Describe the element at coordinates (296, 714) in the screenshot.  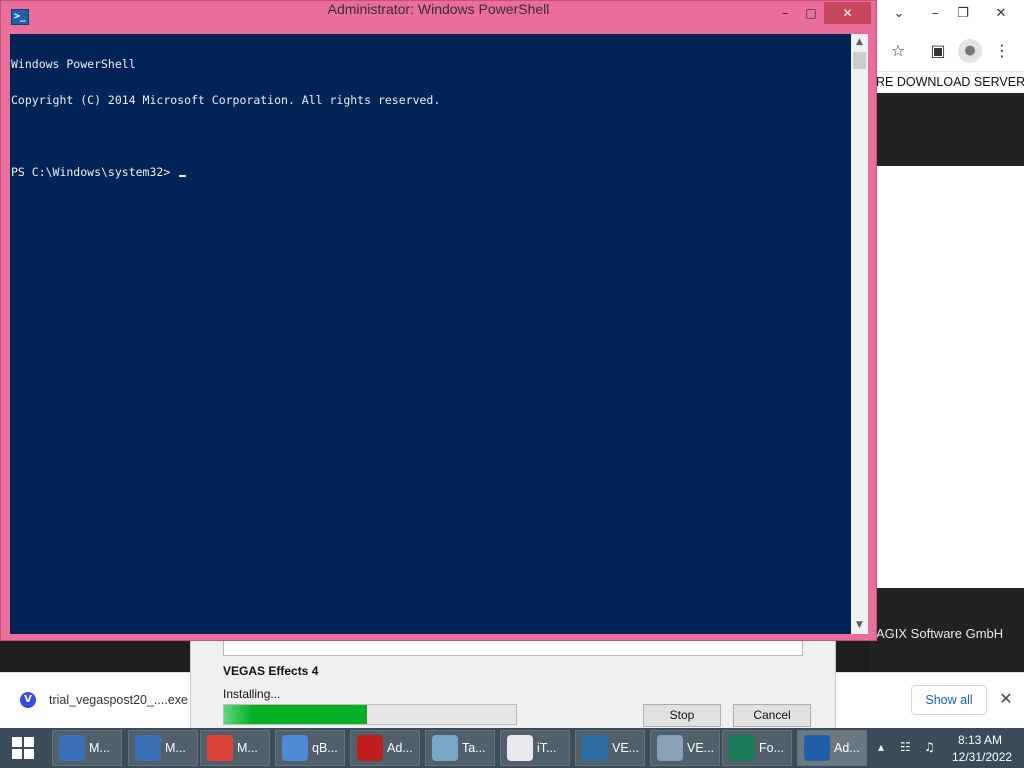
I see `install-progress-fill` at that location.